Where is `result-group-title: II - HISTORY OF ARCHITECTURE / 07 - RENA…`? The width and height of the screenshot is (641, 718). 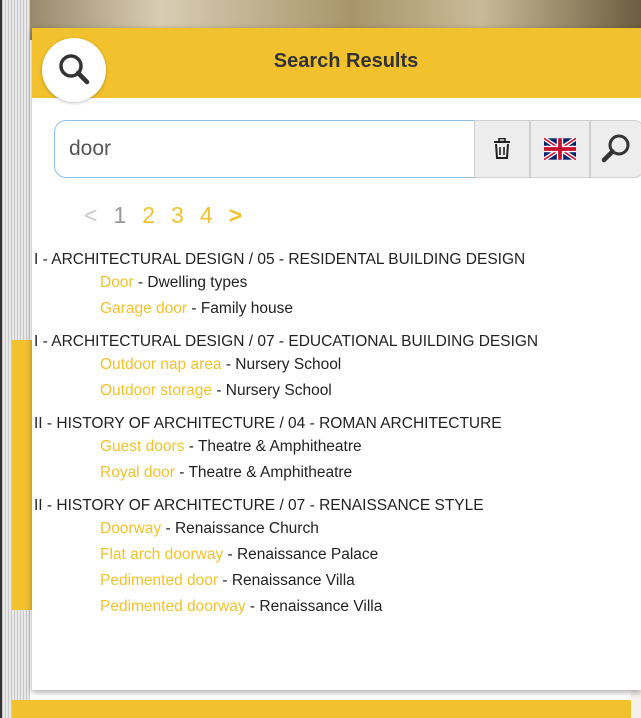 result-group-title: II - HISTORY OF ARCHITECTURE / 07 - RENA… is located at coordinates (259, 505).